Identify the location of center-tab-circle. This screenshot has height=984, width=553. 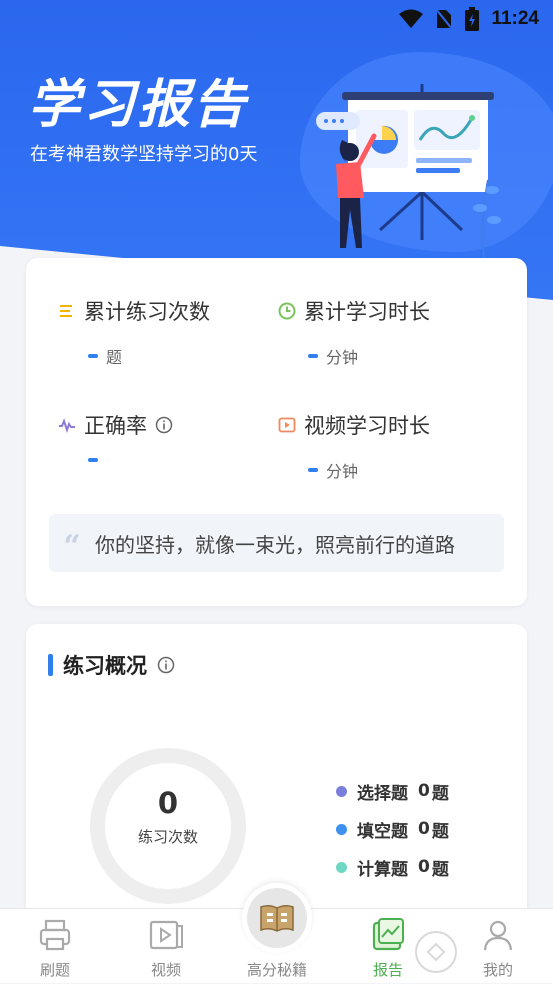
(277, 918).